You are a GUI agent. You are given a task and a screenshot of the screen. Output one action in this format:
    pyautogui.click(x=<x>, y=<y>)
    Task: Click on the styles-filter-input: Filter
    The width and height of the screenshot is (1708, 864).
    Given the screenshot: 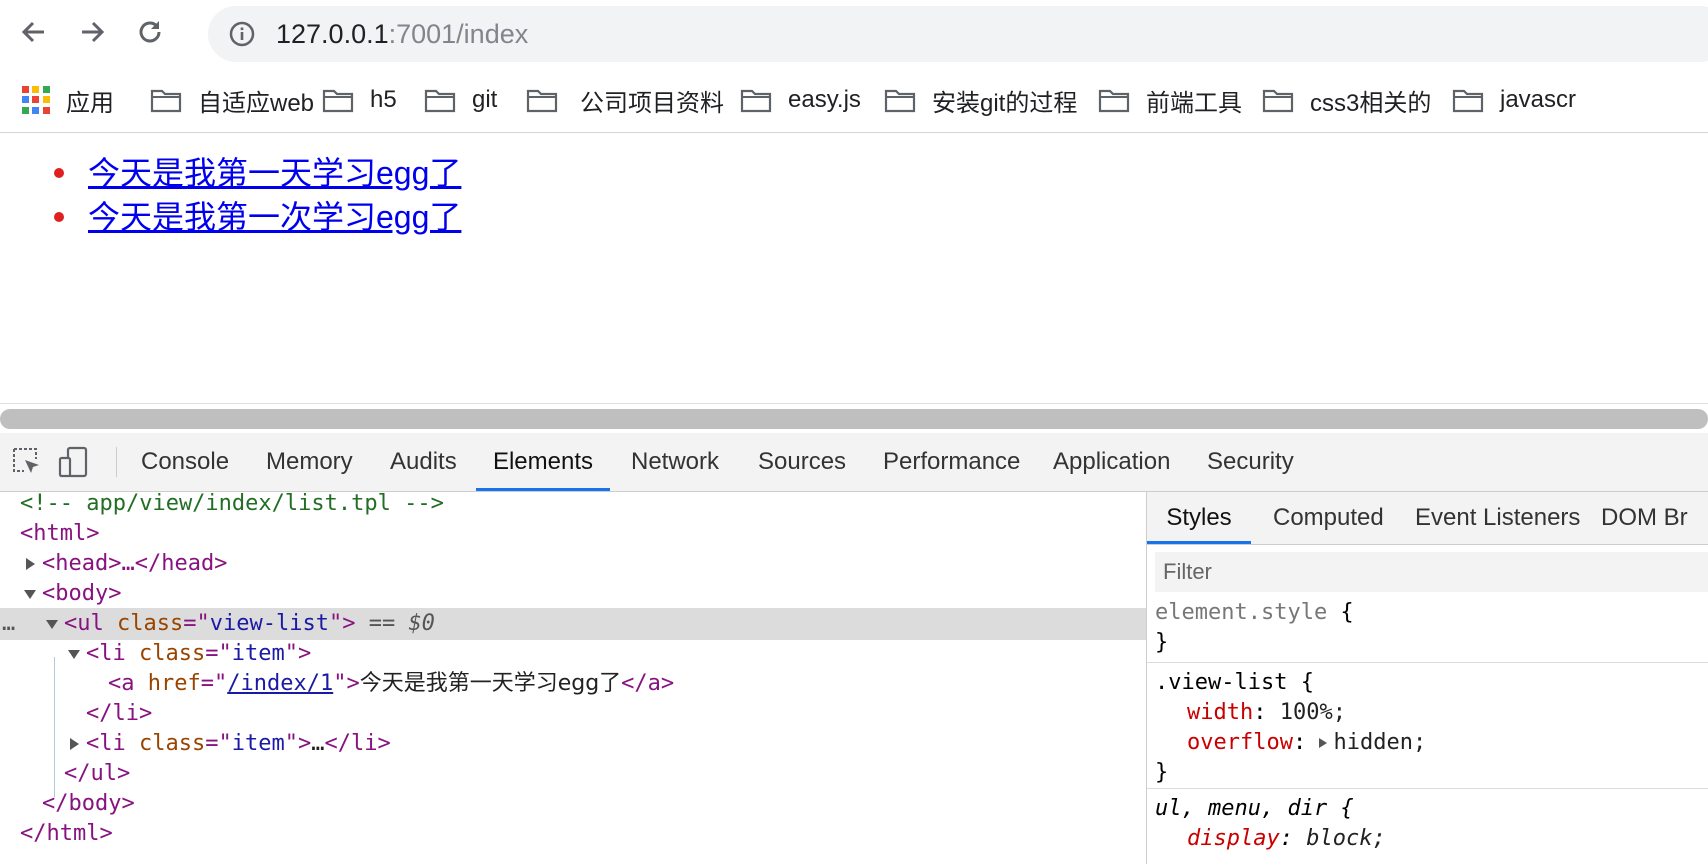 What is the action you would take?
    pyautogui.click(x=1431, y=572)
    